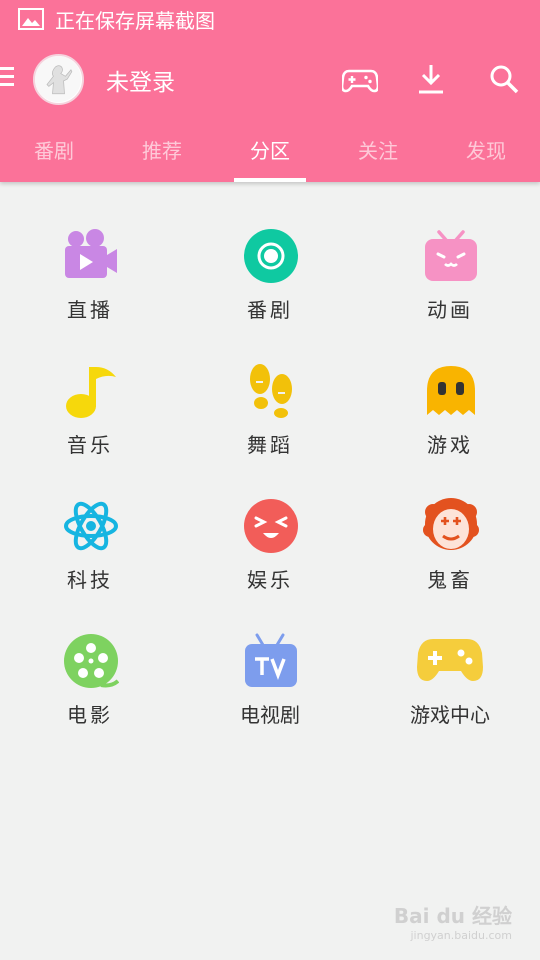 Image resolution: width=540 pixels, height=960 pixels. I want to click on category-movie: 电影, so click(90, 657).